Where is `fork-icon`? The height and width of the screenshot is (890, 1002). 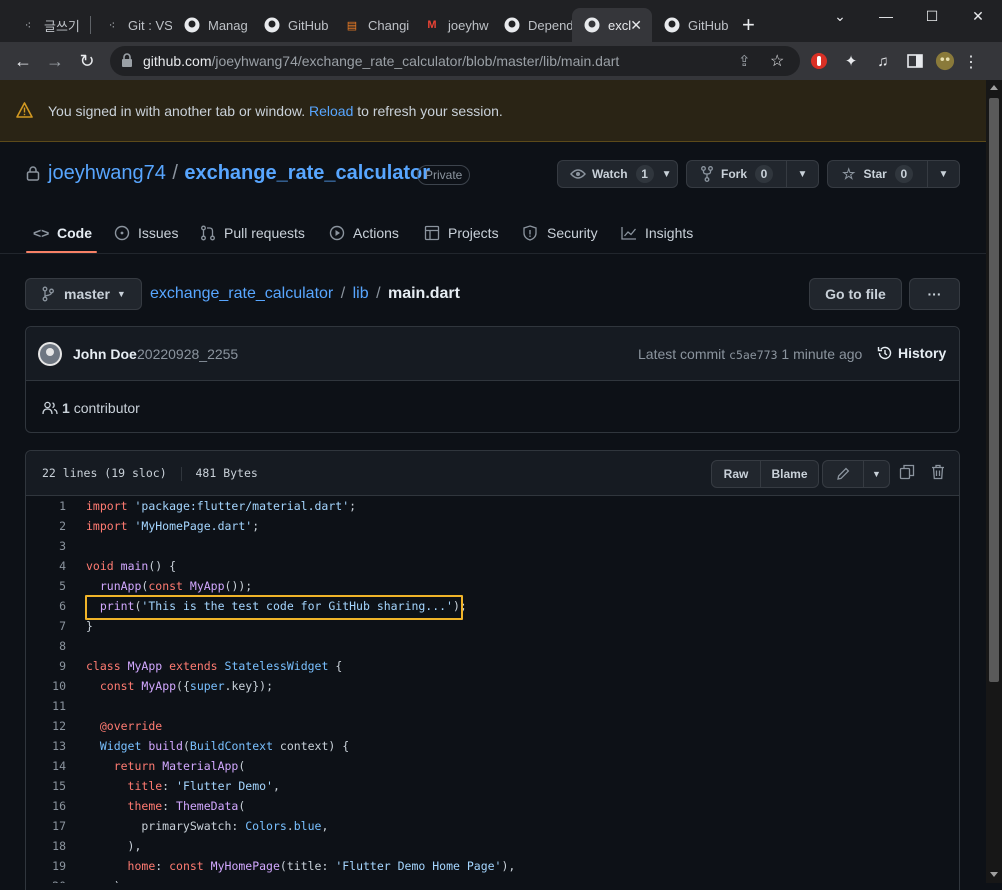 fork-icon is located at coordinates (707, 174).